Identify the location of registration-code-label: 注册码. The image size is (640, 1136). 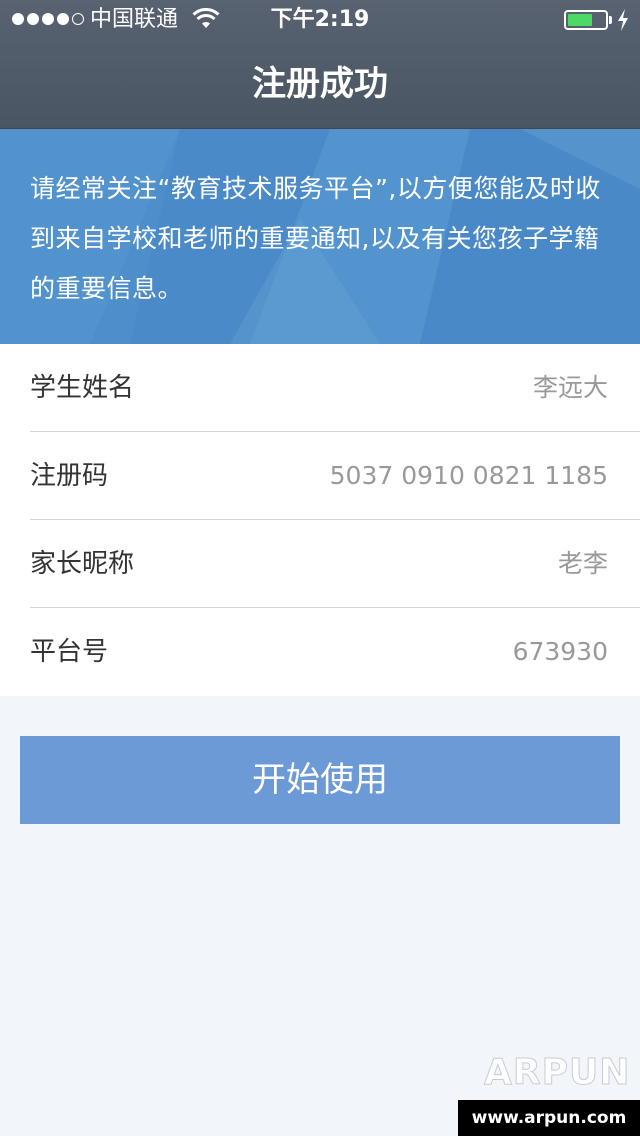
(69, 476).